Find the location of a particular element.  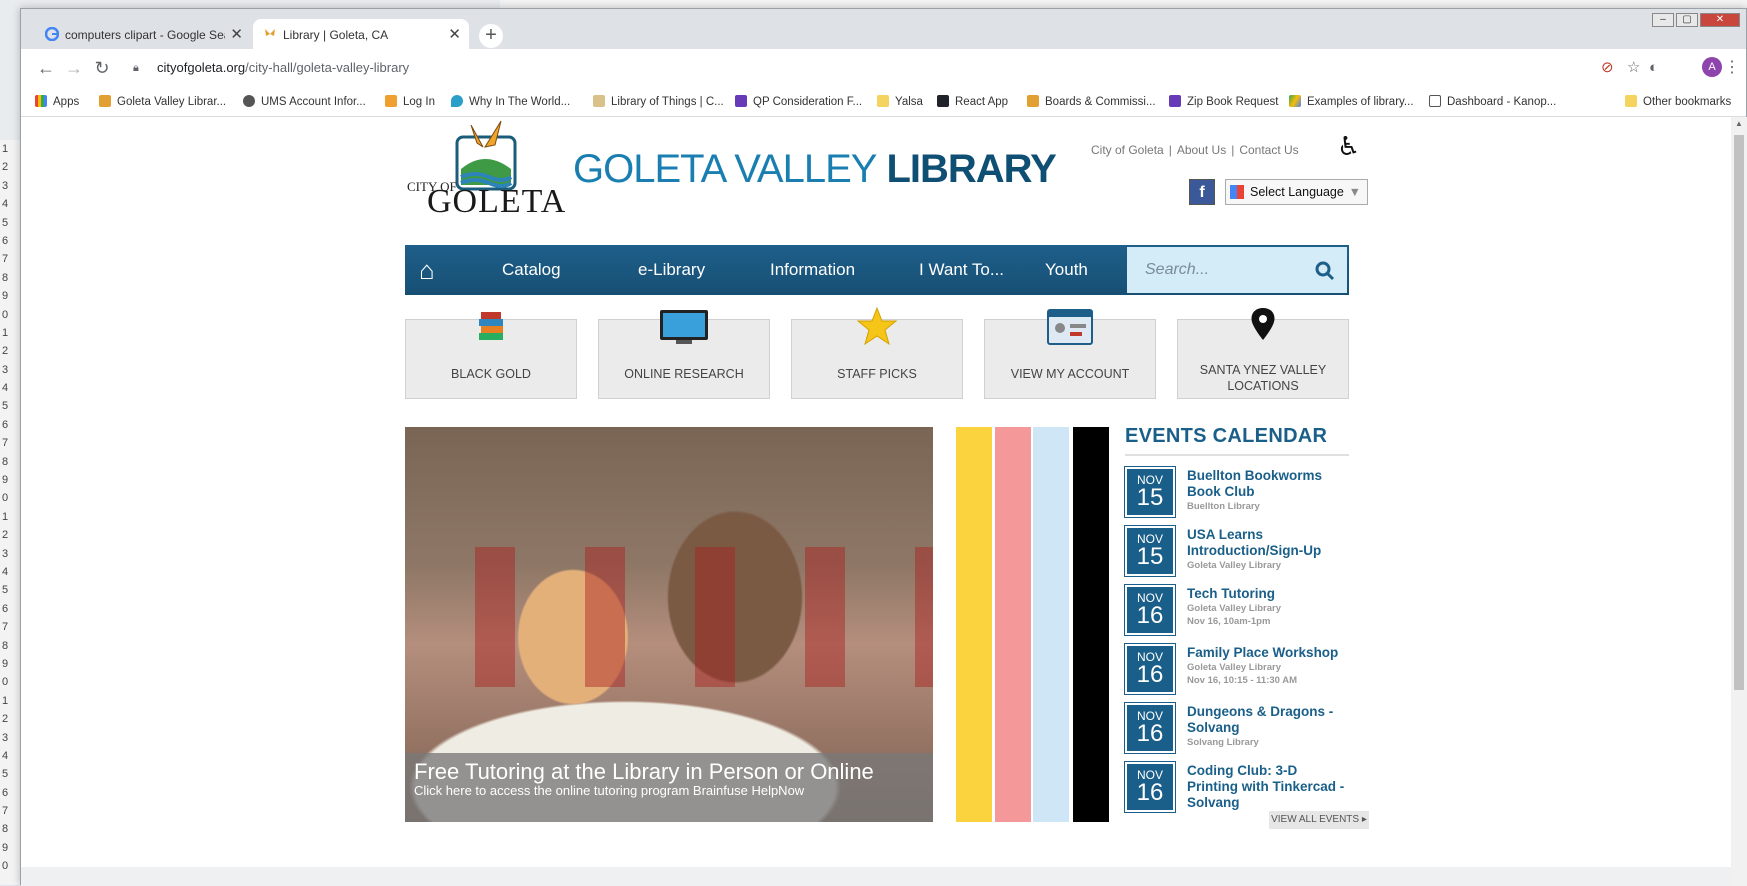

row-number: 8 is located at coordinates (5, 645).